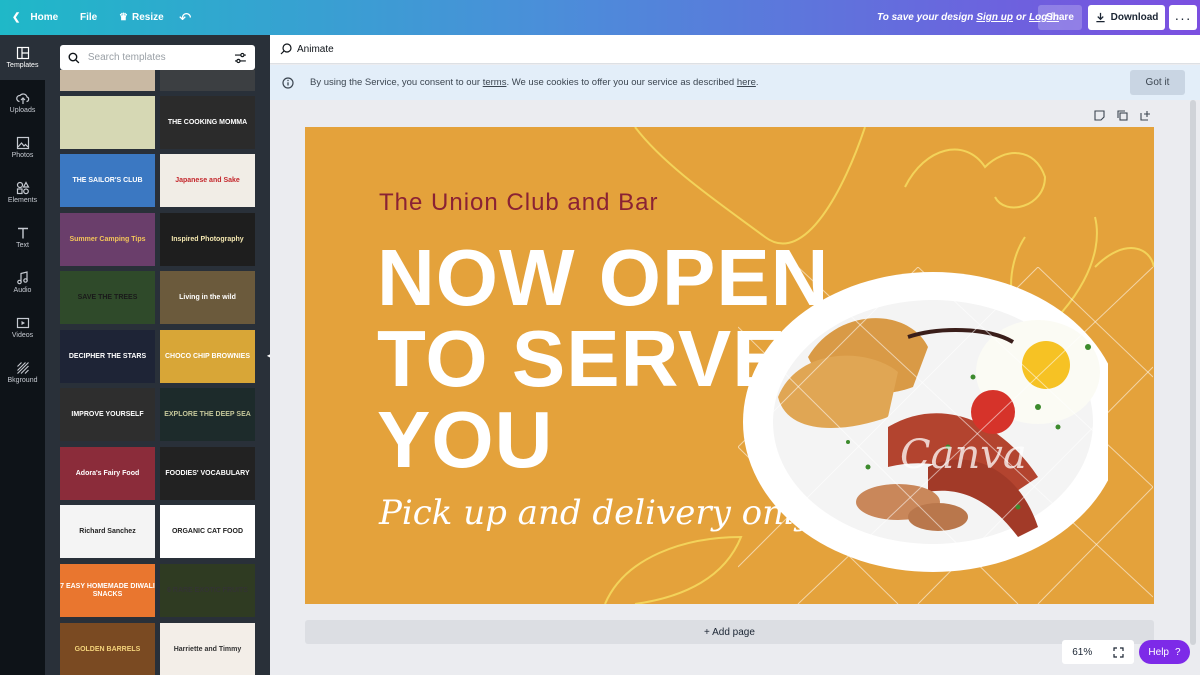  What do you see at coordinates (22, 380) in the screenshot?
I see `rail-label: Bkground` at bounding box center [22, 380].